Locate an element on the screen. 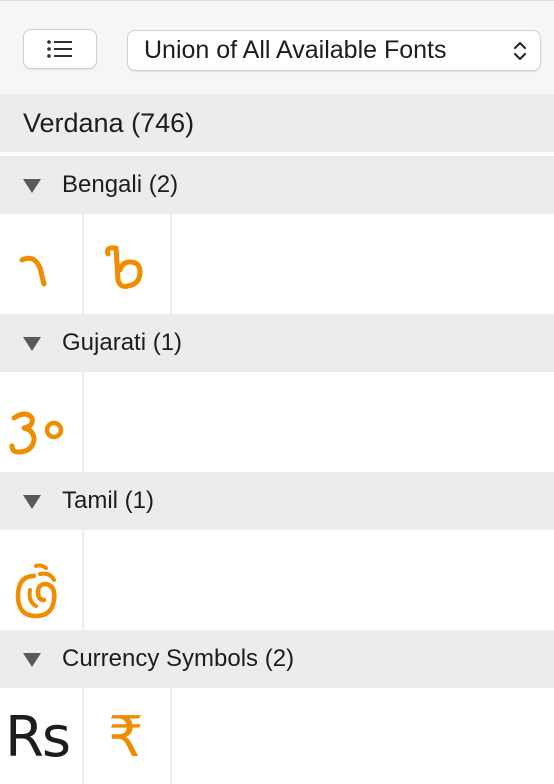 The height and width of the screenshot is (784, 554). glyph-row-gujarati is located at coordinates (277, 422).